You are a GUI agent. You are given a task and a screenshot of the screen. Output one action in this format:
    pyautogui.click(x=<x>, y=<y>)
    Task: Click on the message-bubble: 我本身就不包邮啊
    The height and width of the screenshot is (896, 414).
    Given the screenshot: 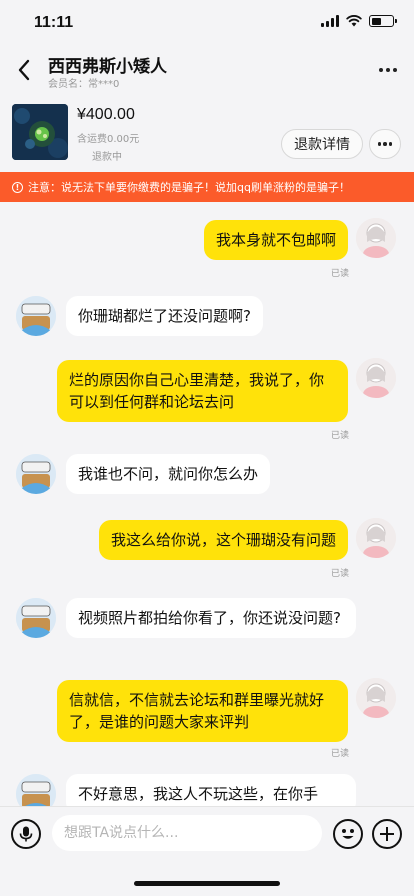 What is the action you would take?
    pyautogui.click(x=275, y=240)
    